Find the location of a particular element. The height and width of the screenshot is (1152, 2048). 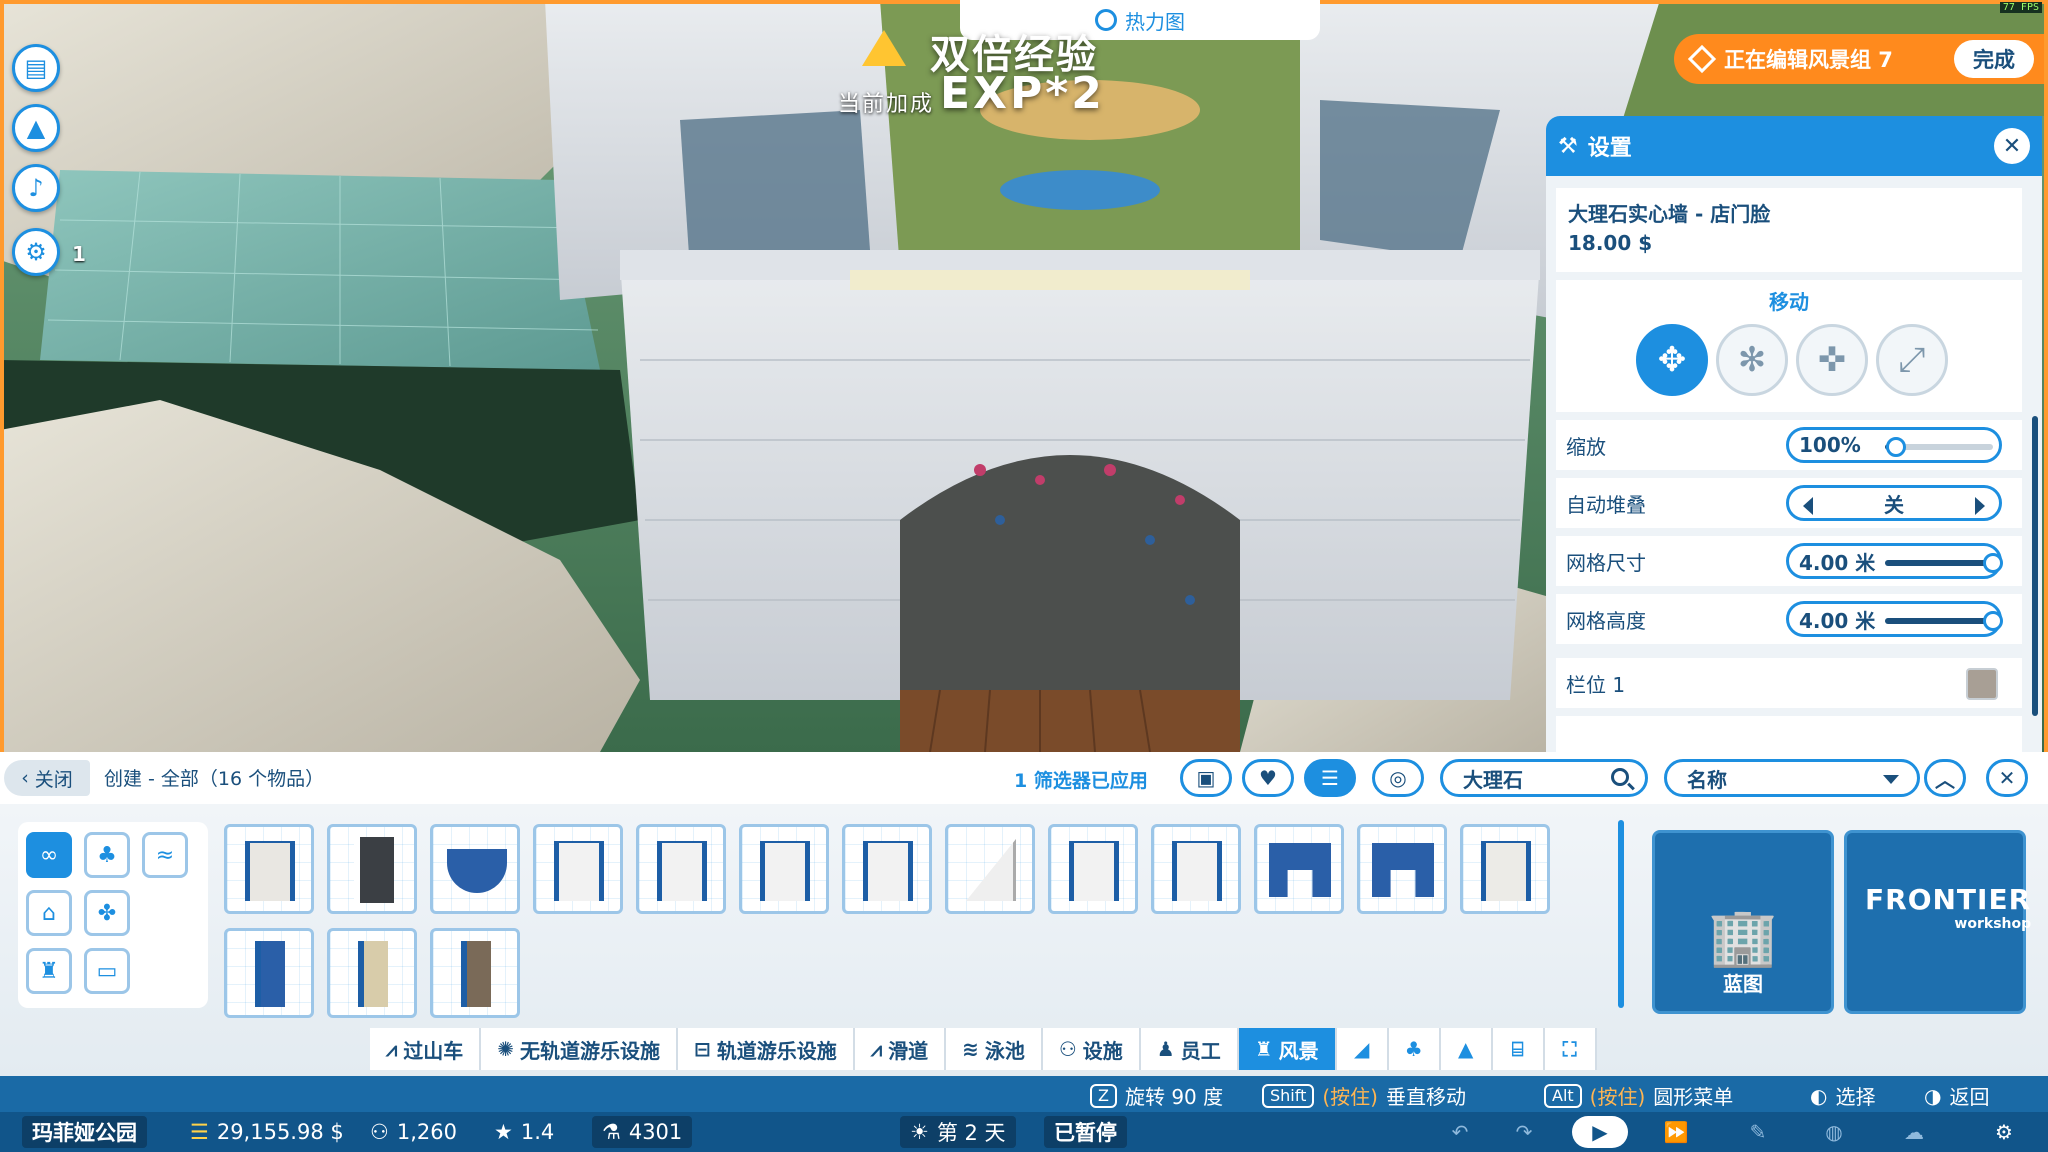

filters-applied-link: 1 筛选器已应用 is located at coordinates (1081, 779).